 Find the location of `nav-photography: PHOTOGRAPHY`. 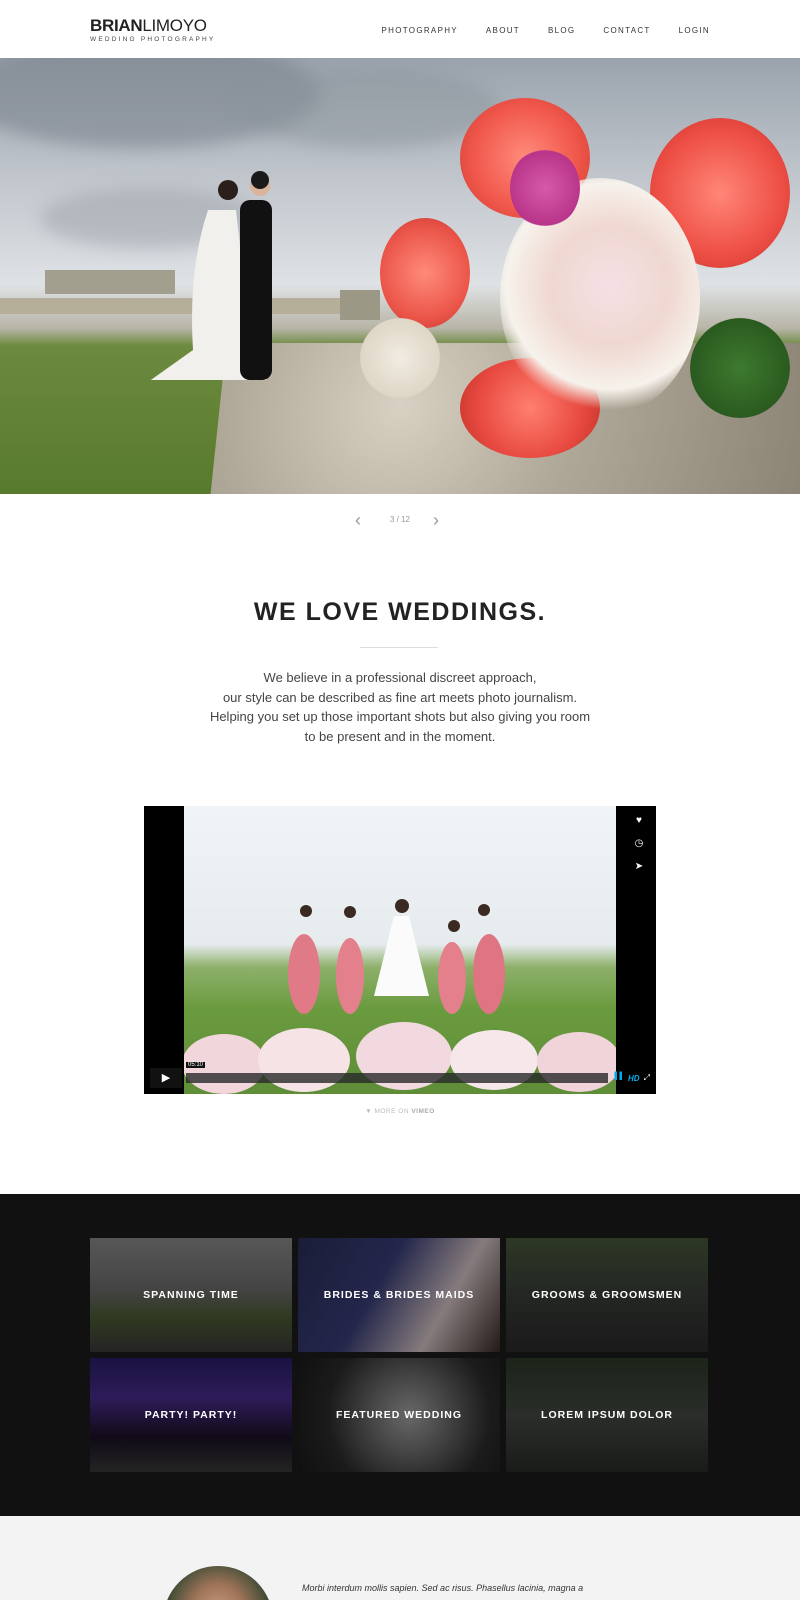

nav-photography: PHOTOGRAPHY is located at coordinates (420, 30).